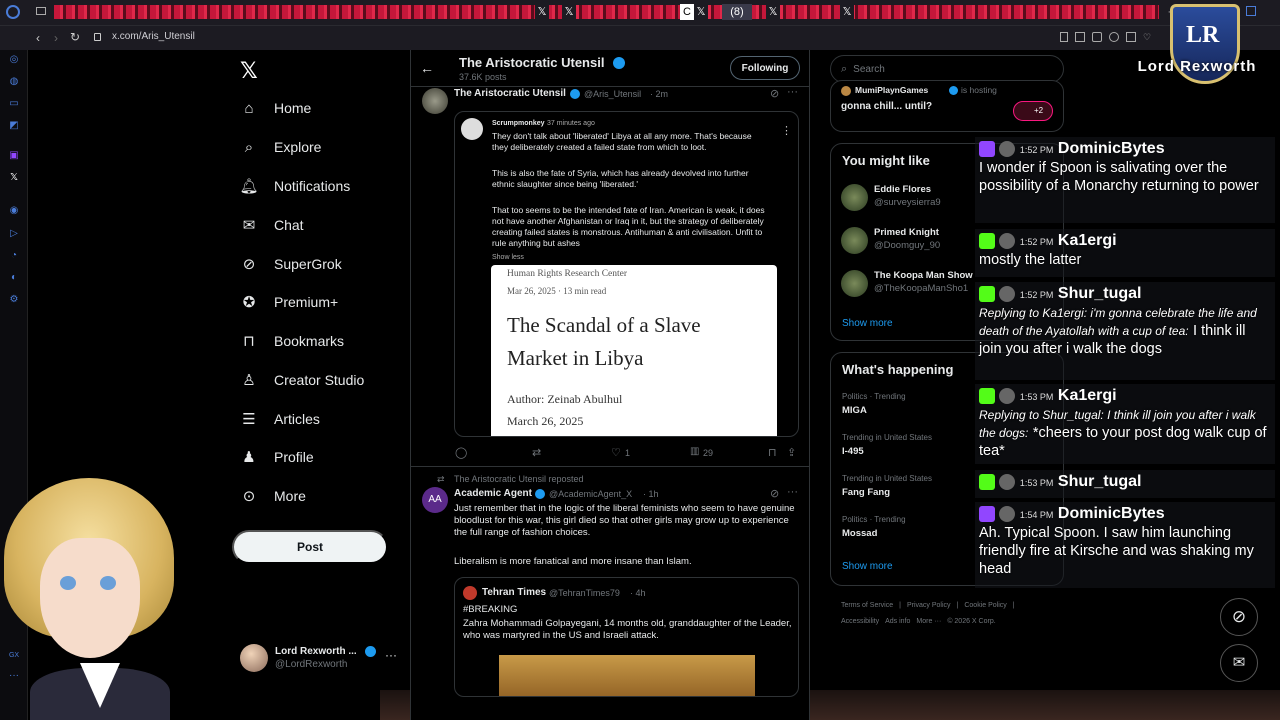  I want to click on tweet-handle: @Aris_Utensil, so click(612, 94).